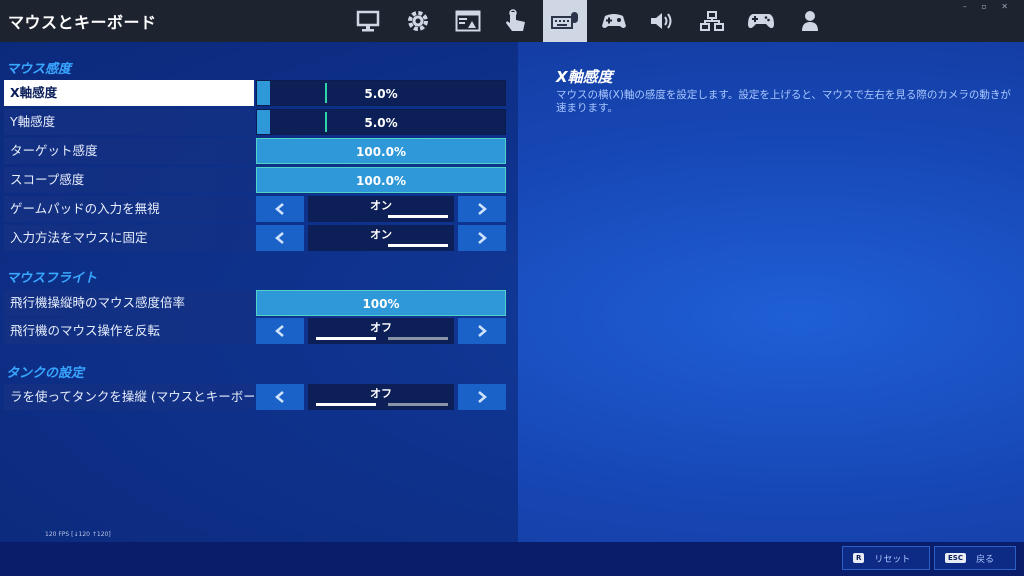 The height and width of the screenshot is (576, 1024). I want to click on back-button: ESC 戻る, so click(975, 558).